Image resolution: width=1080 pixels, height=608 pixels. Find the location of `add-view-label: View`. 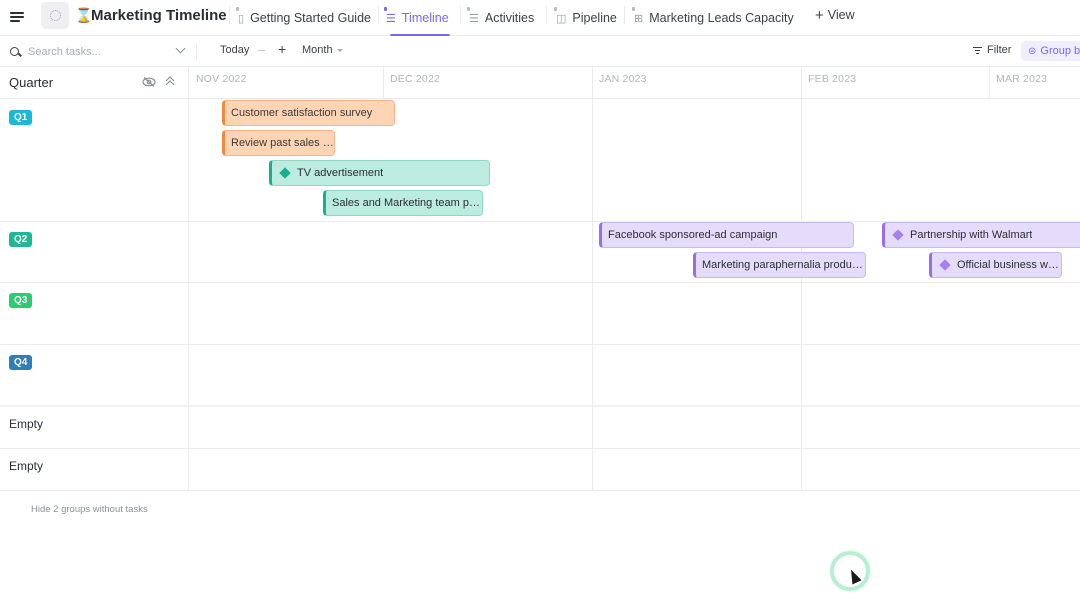

add-view-label: View is located at coordinates (841, 15).